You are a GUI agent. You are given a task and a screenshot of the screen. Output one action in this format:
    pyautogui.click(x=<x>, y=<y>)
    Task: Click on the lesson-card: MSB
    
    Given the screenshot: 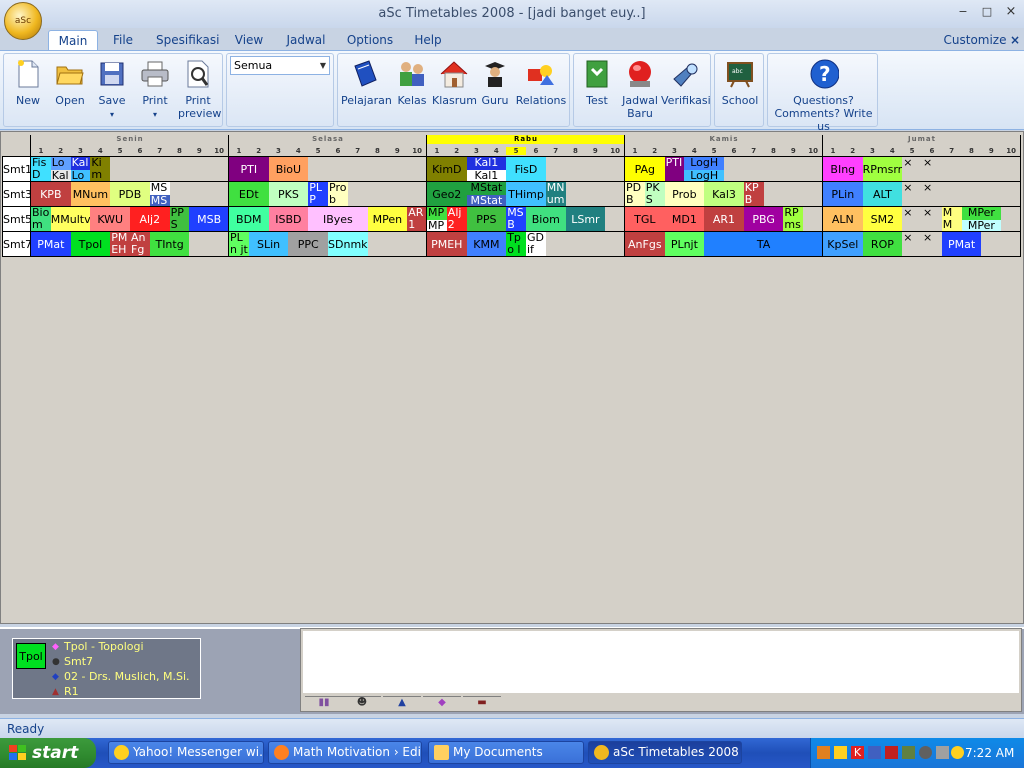 What is the action you would take?
    pyautogui.click(x=209, y=219)
    